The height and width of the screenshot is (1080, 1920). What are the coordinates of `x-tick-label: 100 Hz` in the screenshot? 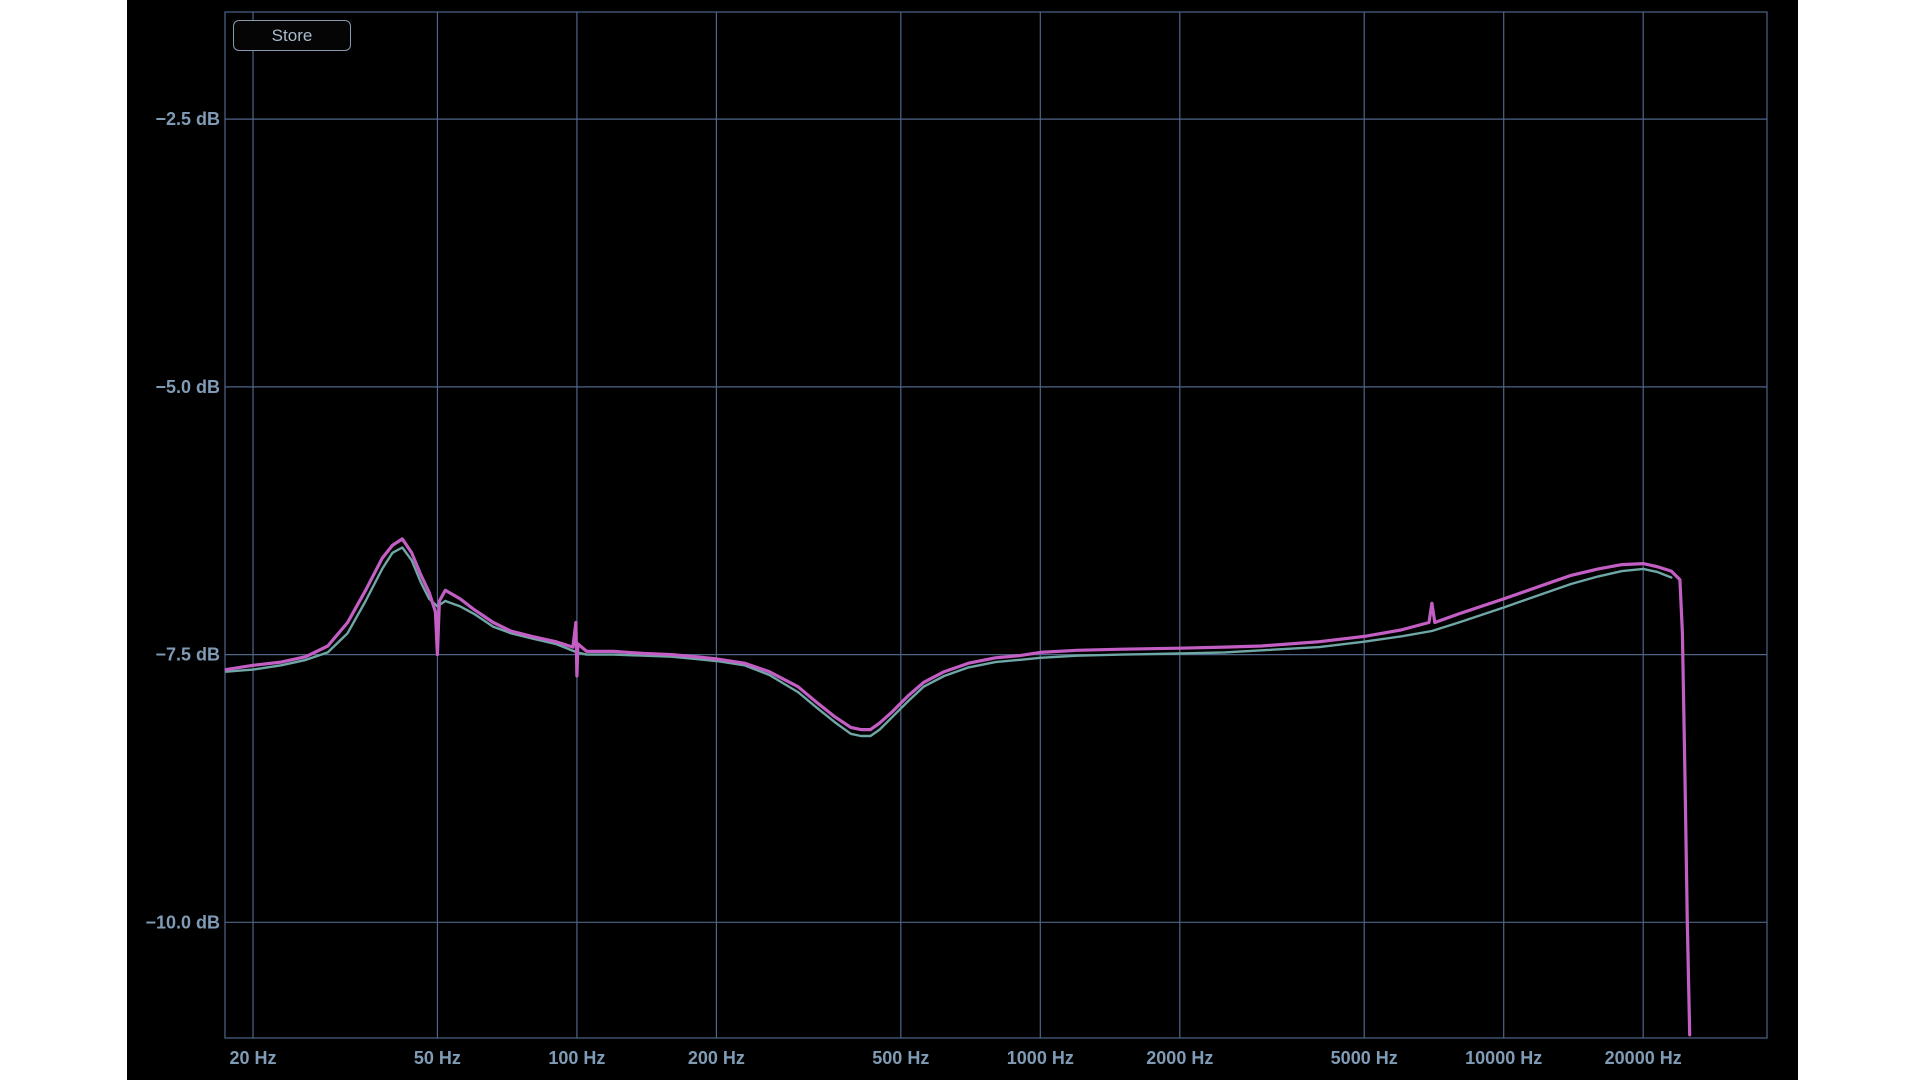 It's located at (576, 1058).